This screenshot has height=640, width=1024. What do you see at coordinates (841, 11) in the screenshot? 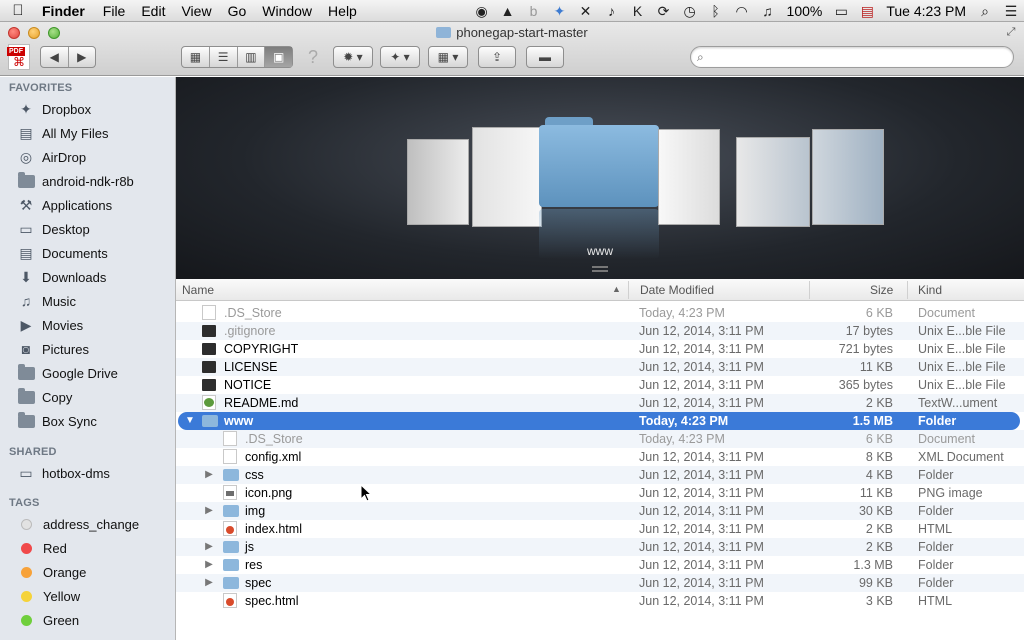
I see `battery-icon: ▭` at bounding box center [841, 11].